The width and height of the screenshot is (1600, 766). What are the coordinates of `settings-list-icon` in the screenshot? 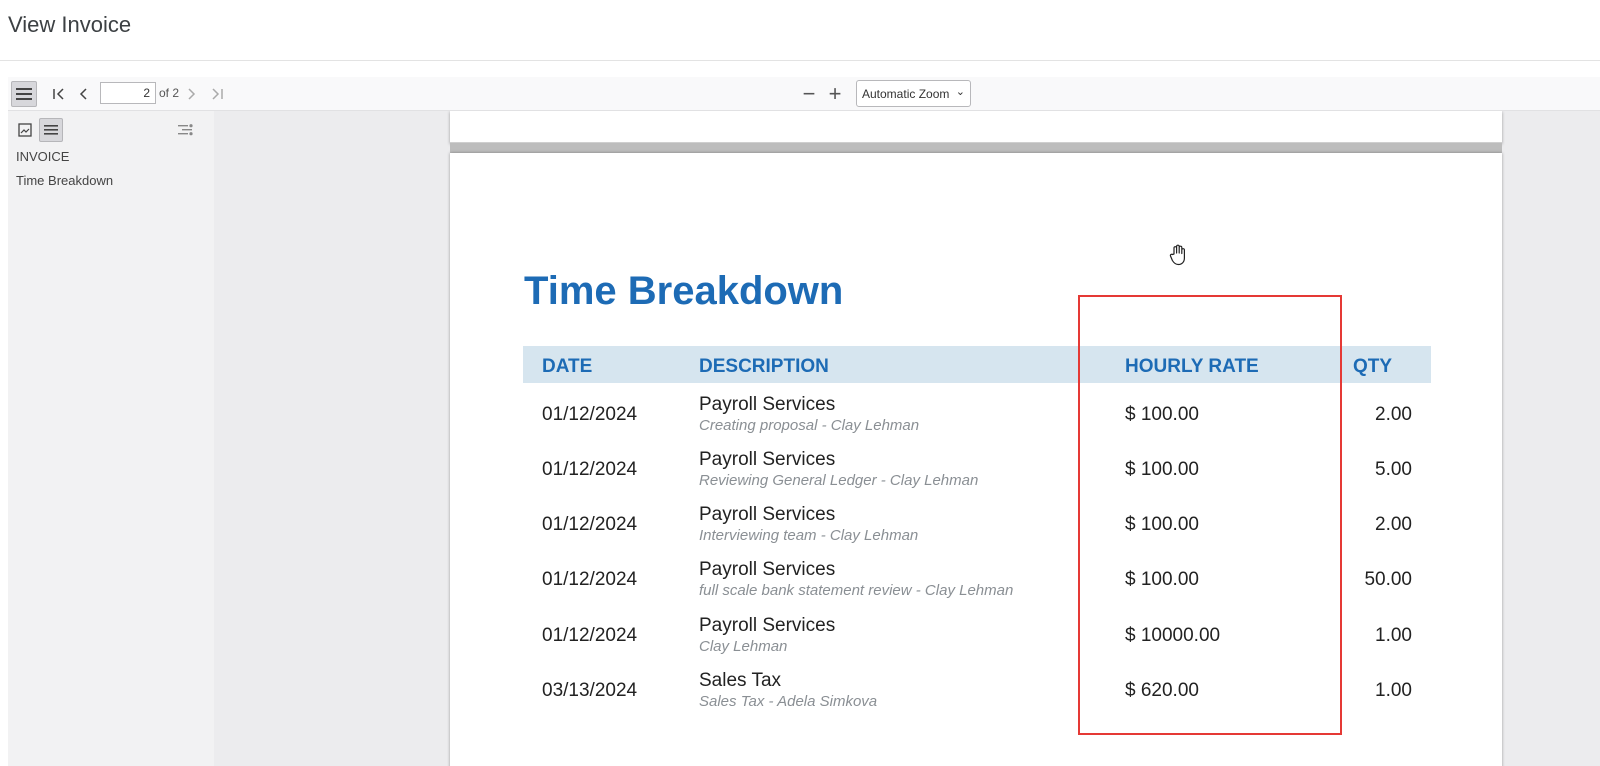 It's located at (185, 130).